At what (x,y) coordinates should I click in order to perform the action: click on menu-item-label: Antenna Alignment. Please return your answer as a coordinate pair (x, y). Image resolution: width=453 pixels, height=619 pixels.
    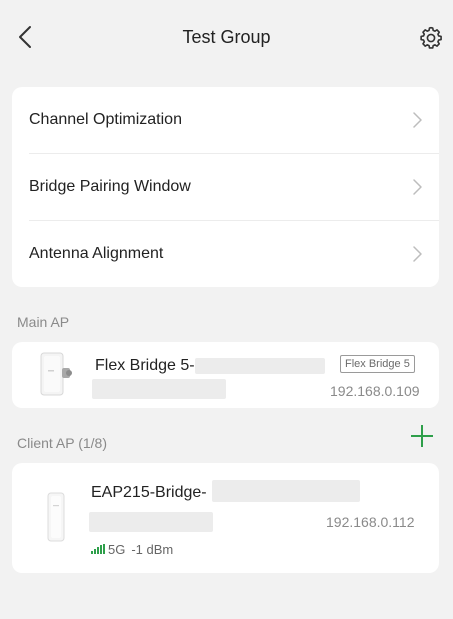
    Looking at the image, I should click on (96, 253).